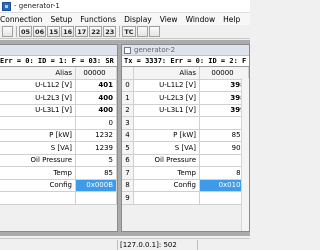 This screenshot has width=320, height=250. What do you see at coordinates (26, 31) in the screenshot?
I see `function-05-button: 05` at bounding box center [26, 31].